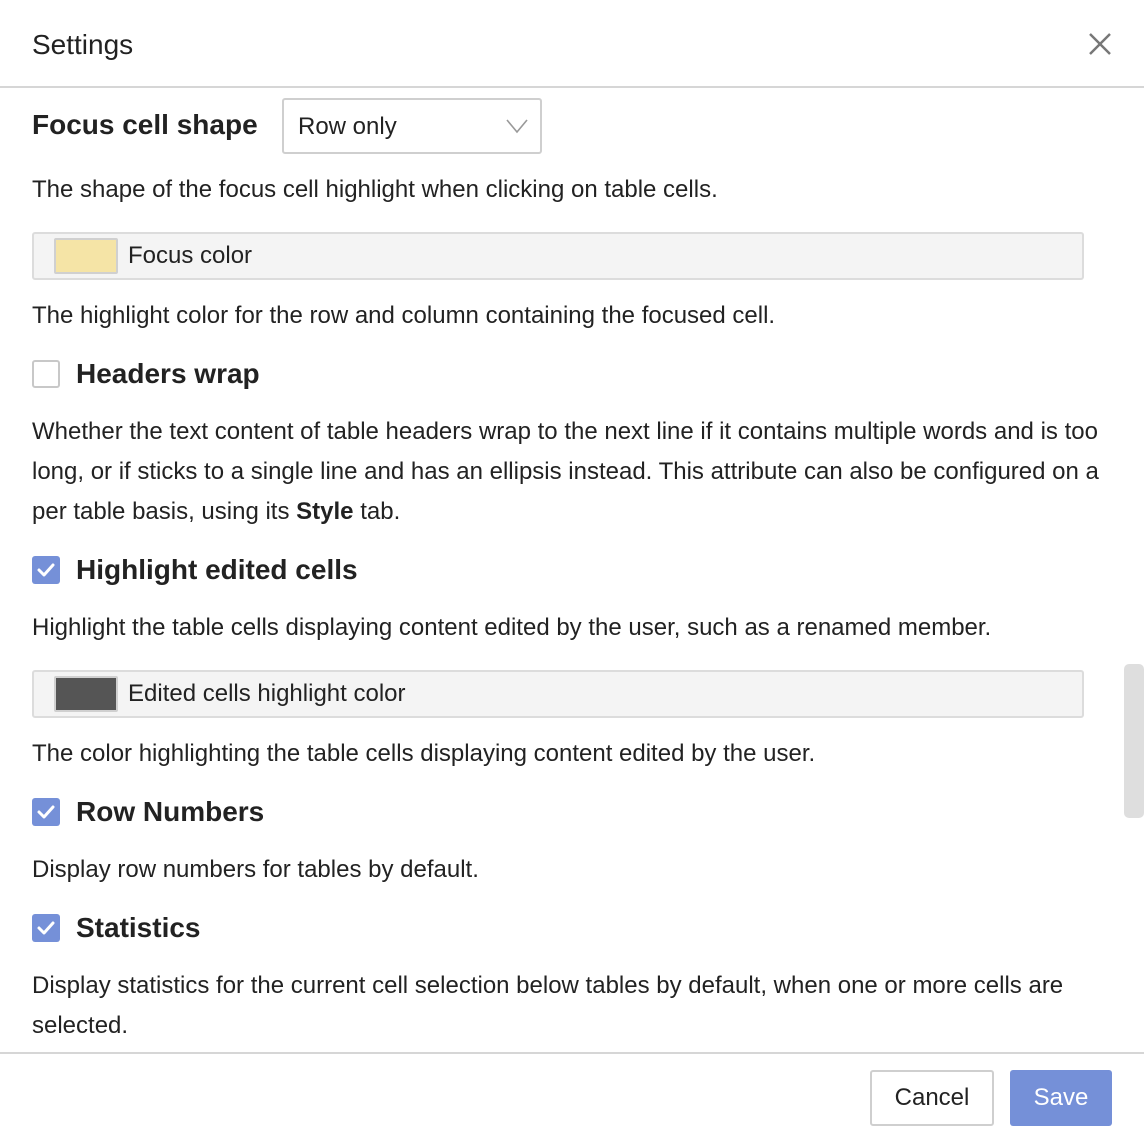 The width and height of the screenshot is (1144, 1142). I want to click on style-tab-reference: Style, so click(325, 511).